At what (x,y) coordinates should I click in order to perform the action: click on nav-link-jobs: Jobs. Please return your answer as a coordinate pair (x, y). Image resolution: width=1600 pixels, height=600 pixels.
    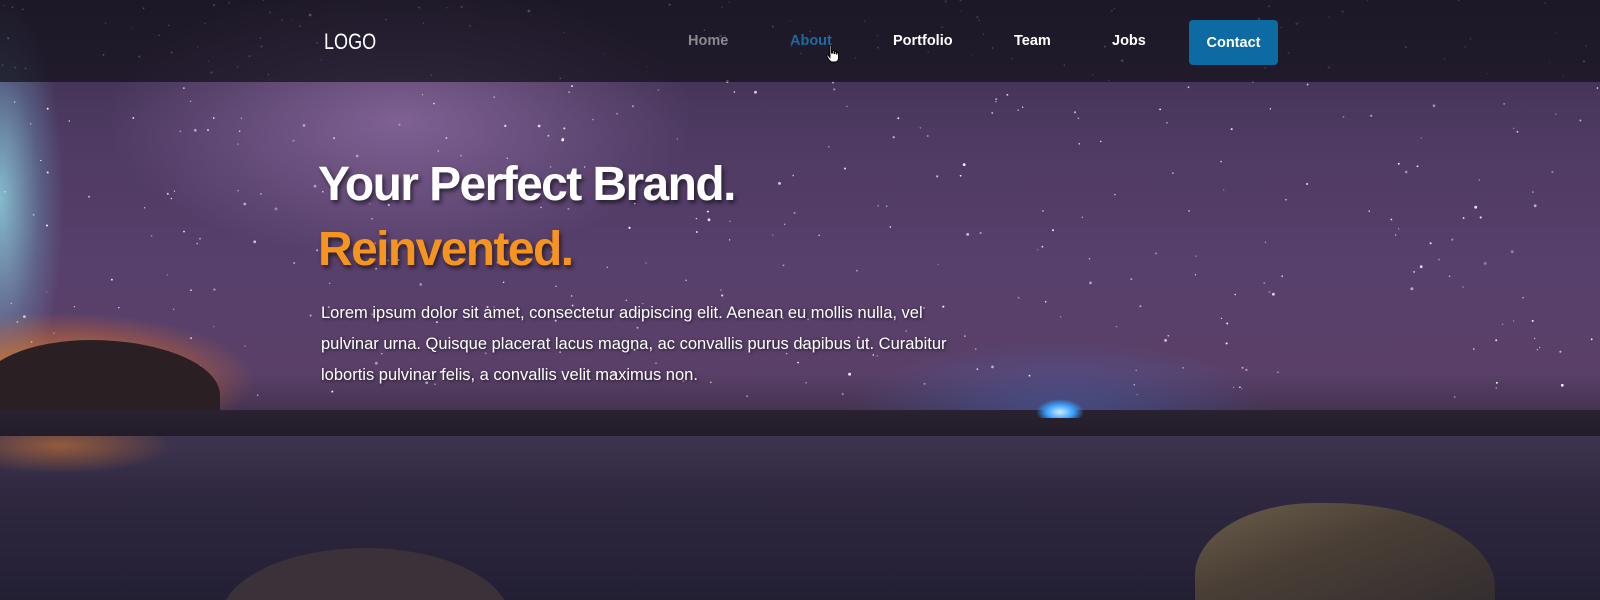
    Looking at the image, I should click on (1129, 41).